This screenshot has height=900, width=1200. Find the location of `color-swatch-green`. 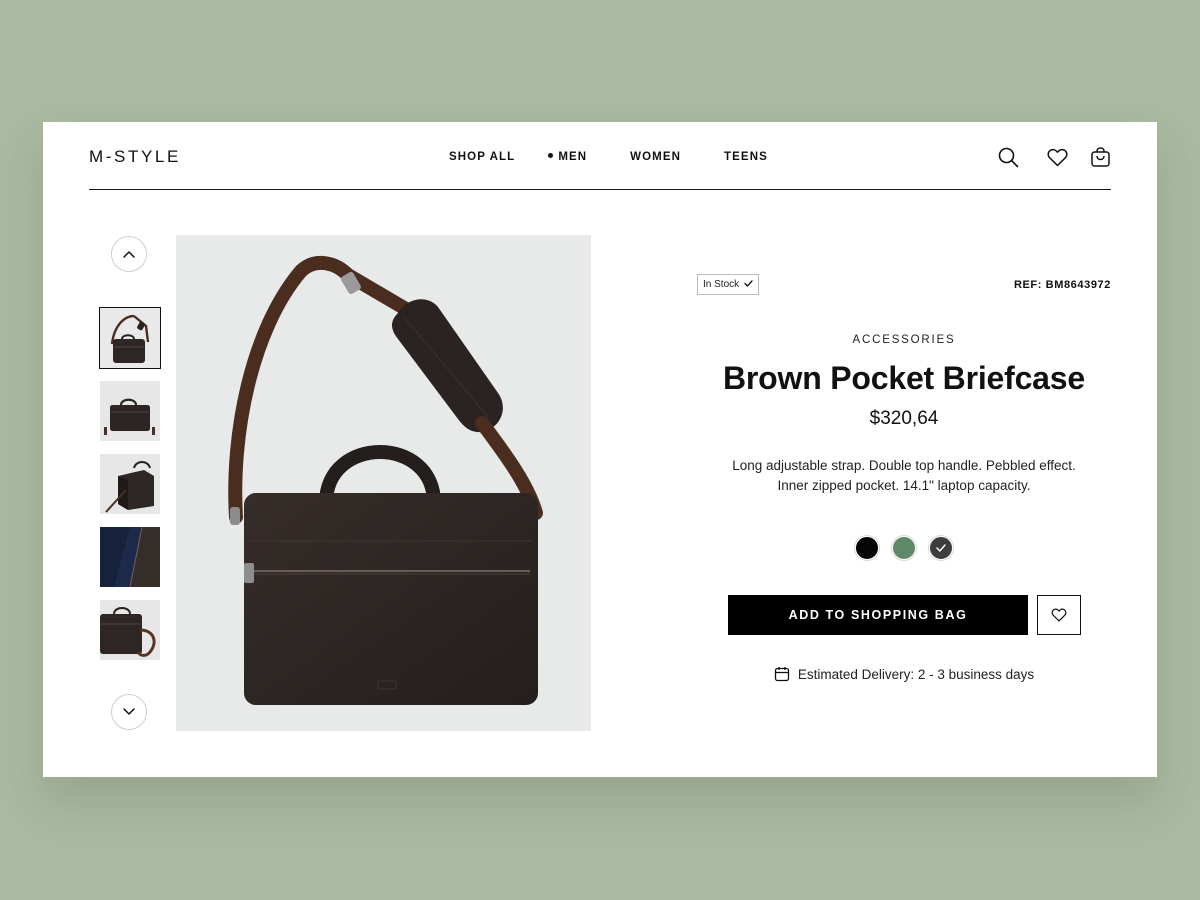

color-swatch-green is located at coordinates (904, 548).